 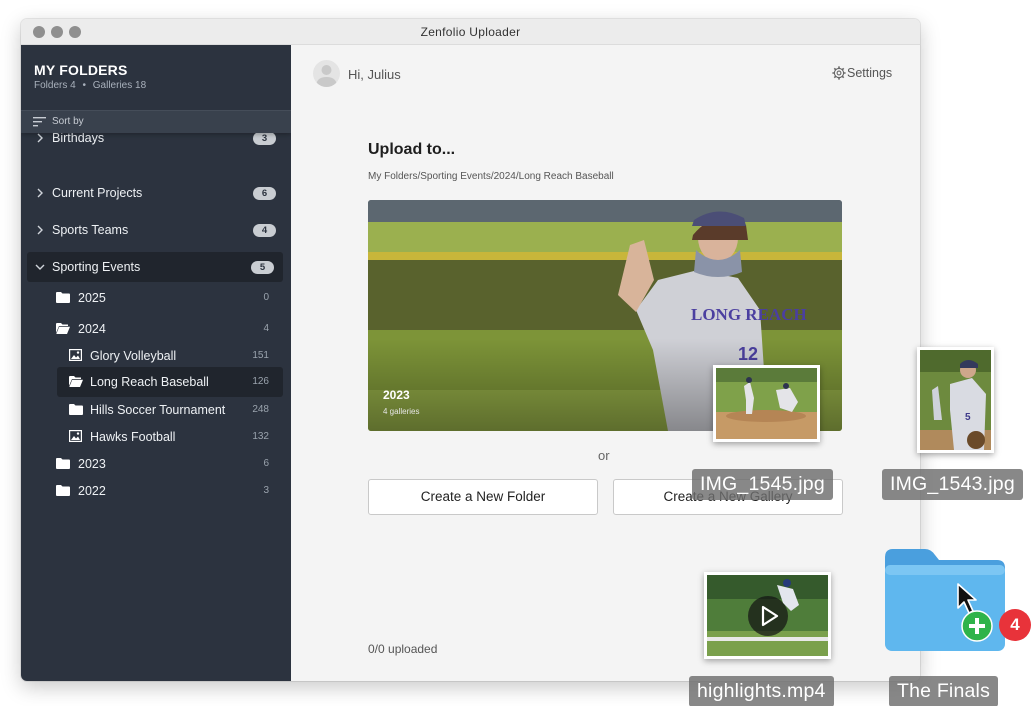 What do you see at coordinates (119, 85) in the screenshot?
I see `galleries-count: Galleries 18` at bounding box center [119, 85].